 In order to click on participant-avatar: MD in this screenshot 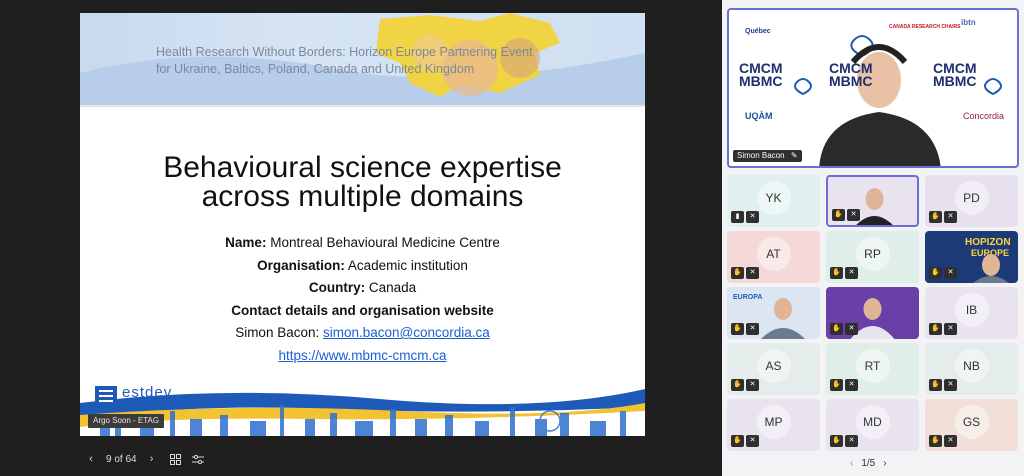, I will do `click(872, 422)`.